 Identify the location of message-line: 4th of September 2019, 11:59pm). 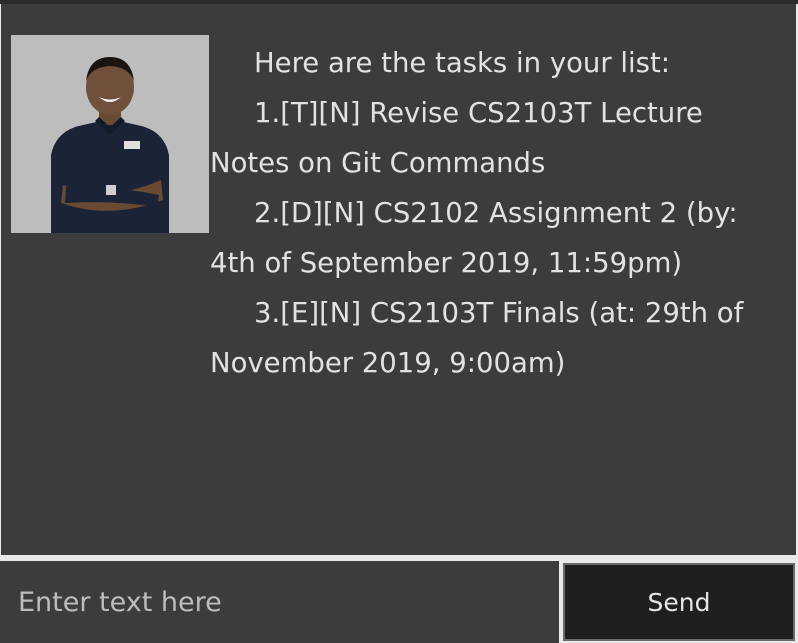
(446, 263).